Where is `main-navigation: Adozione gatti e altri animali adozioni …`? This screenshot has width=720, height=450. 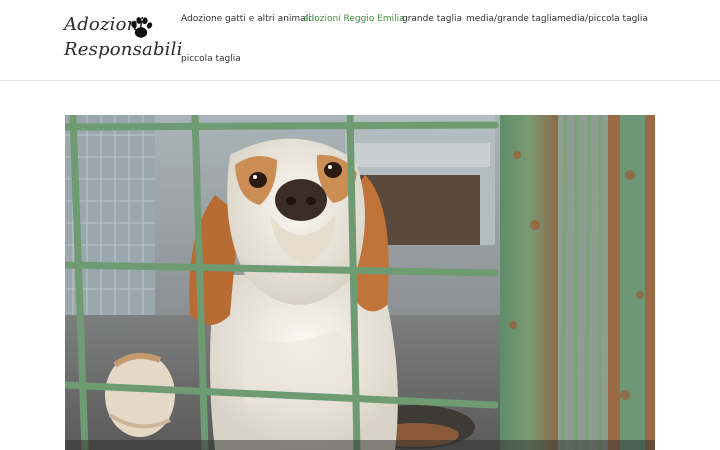
main-navigation: Adozione gatti e altri animali adozioni … is located at coordinates (441, 40).